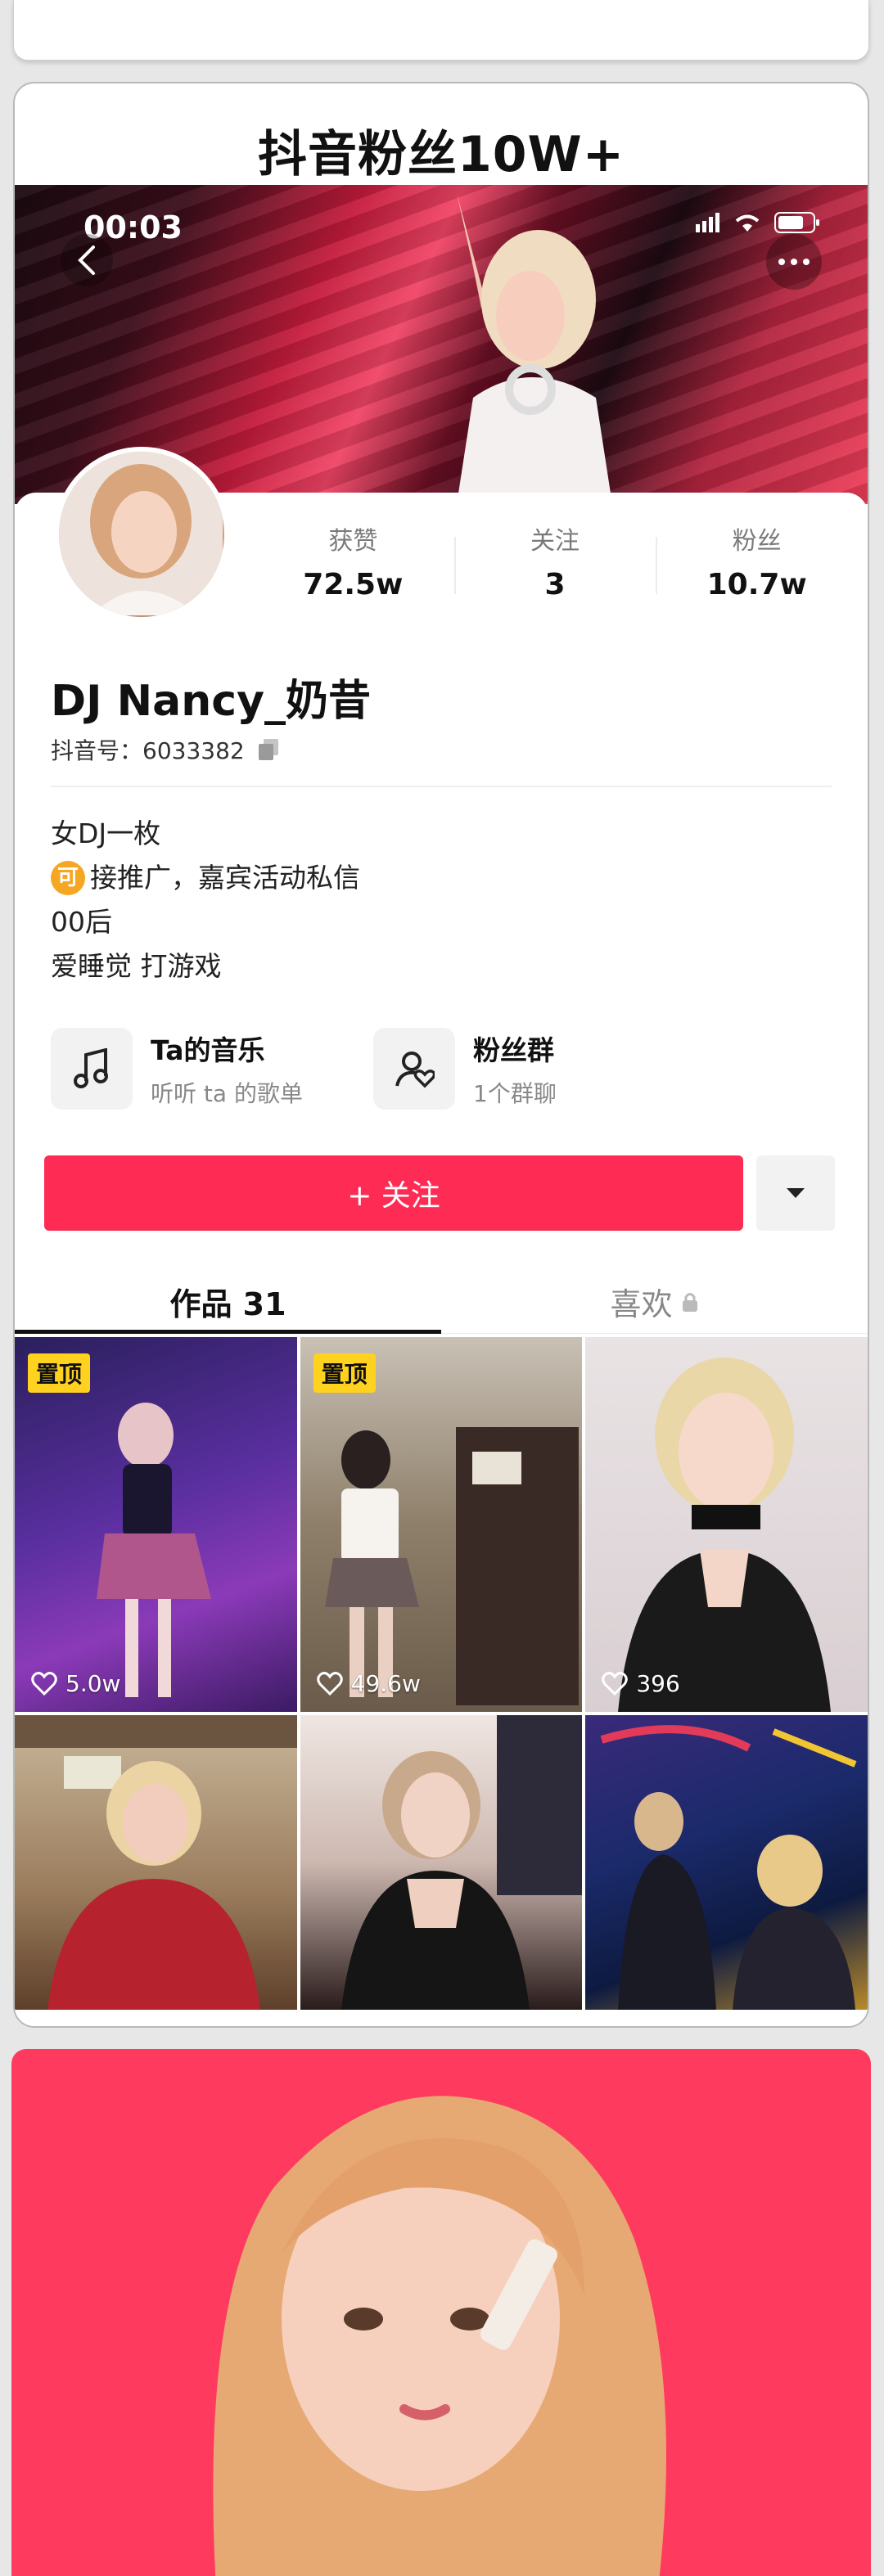  I want to click on bio-badge-icon: 可, so click(68, 878).